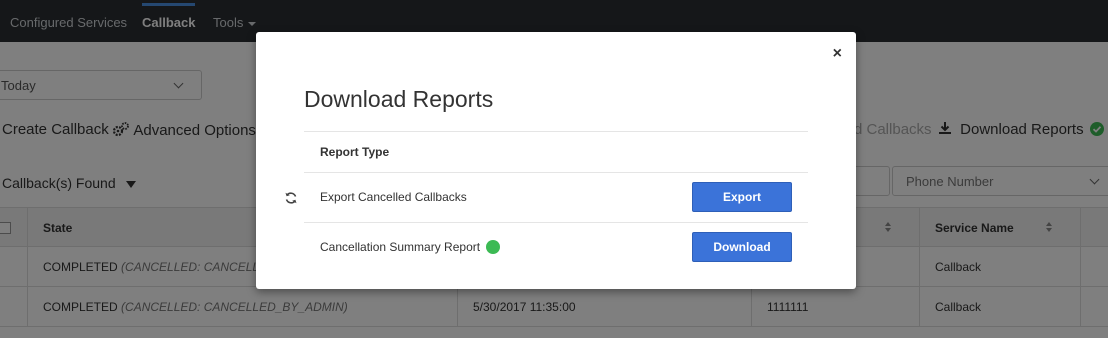 This screenshot has width=1108, height=338. I want to click on close-icon: ×, so click(837, 54).